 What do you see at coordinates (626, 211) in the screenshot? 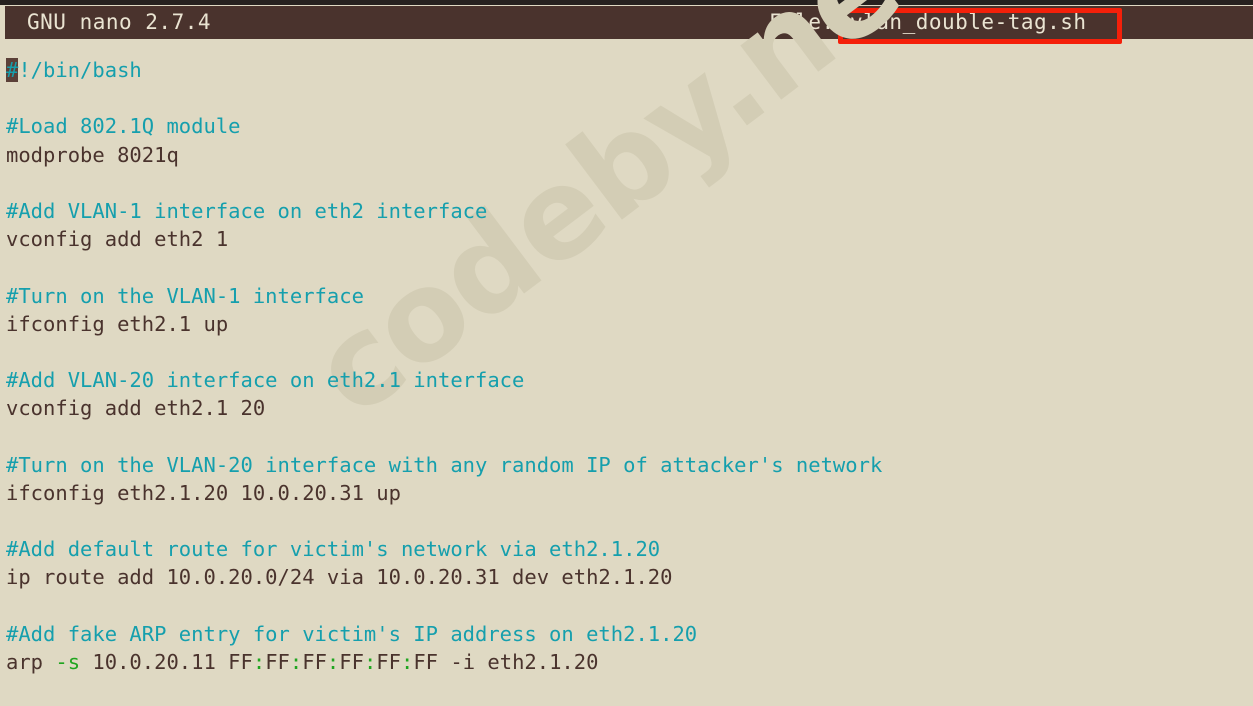
I see `editor-line: #Add VLAN-1 interface on eth2 interface` at bounding box center [626, 211].